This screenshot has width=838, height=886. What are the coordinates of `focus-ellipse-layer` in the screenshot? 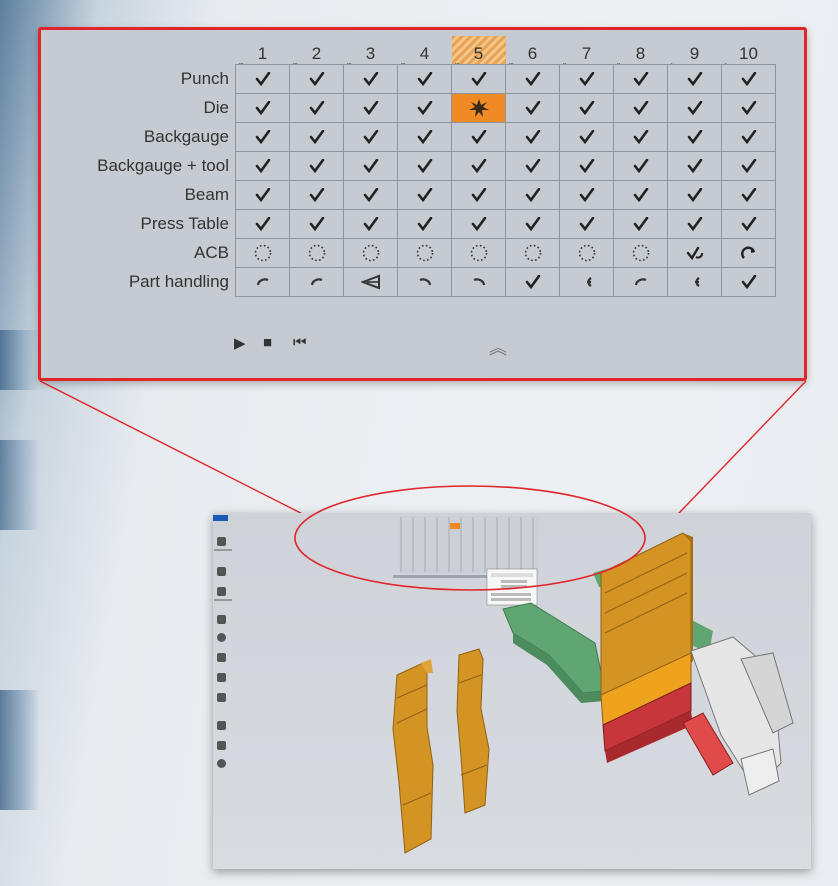 It's located at (470, 538).